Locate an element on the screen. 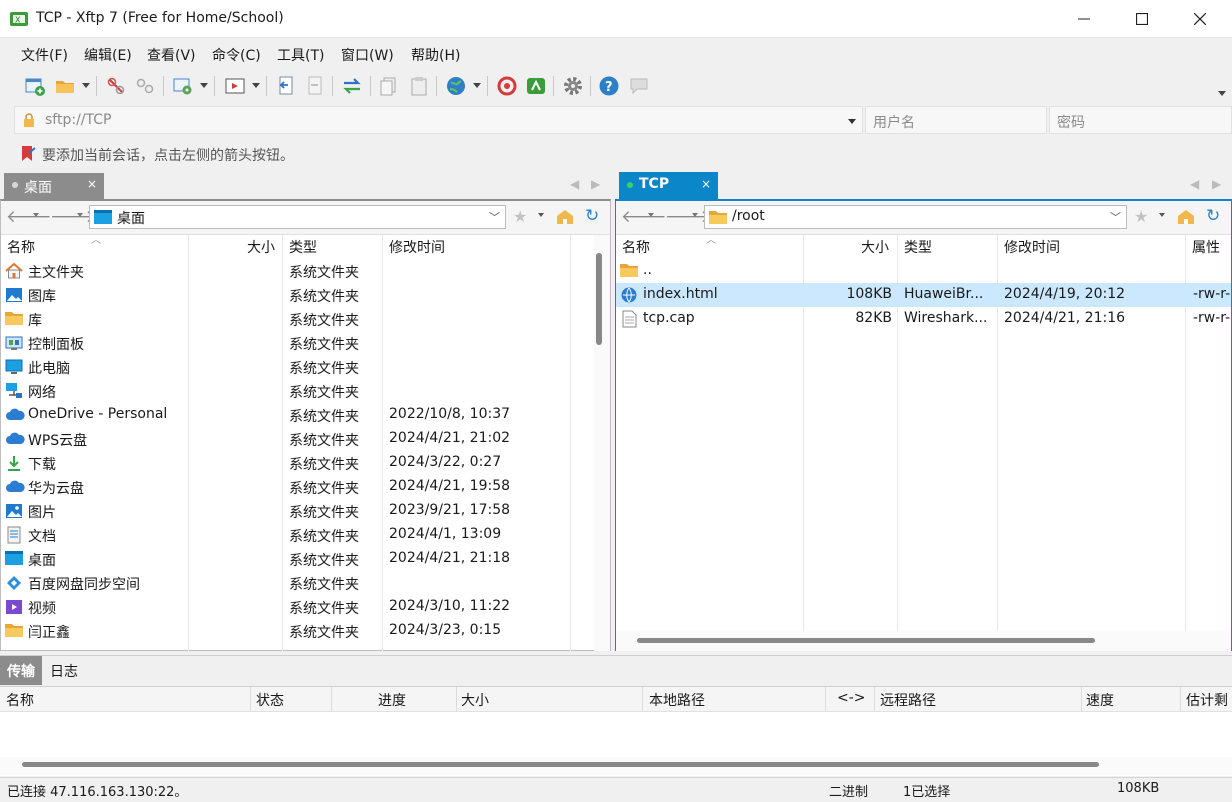 The width and height of the screenshot is (1232, 802). bookmark-arrow-icon is located at coordinates (29, 153).